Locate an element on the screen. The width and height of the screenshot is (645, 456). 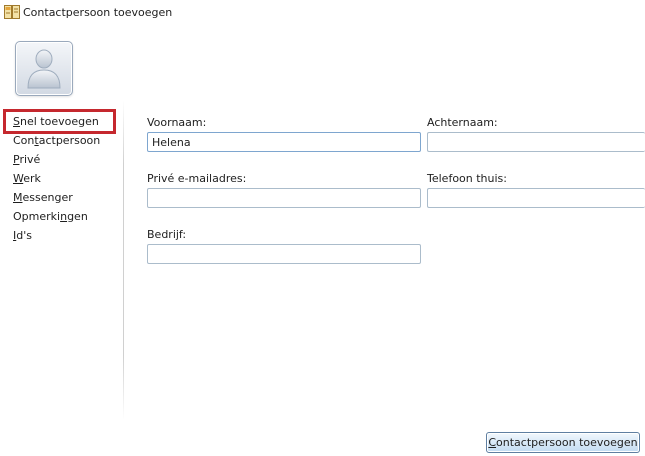
nav-item-prive: Privé is located at coordinates (26, 160).